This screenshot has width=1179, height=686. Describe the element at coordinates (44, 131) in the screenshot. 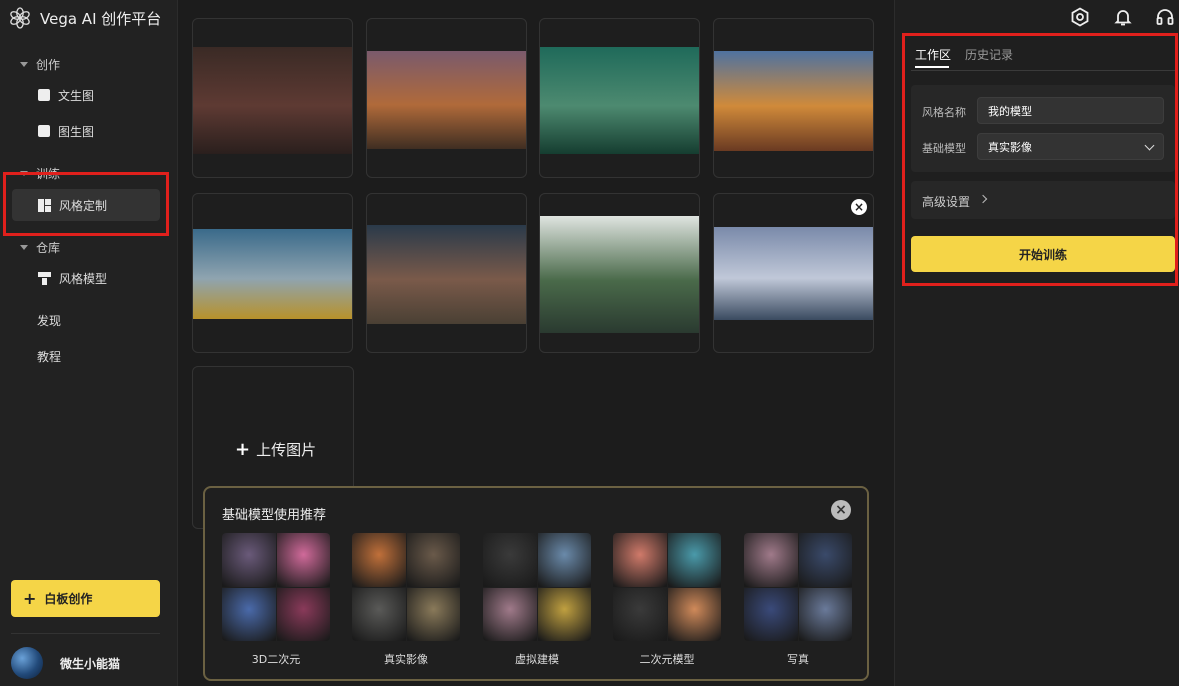

I see `image-icon` at that location.